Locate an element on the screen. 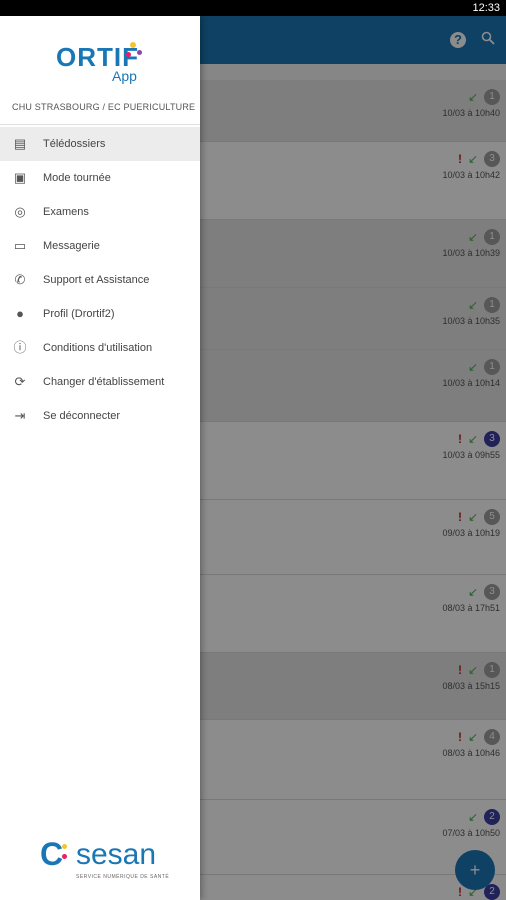  menu-item-changer-etablissement: ⟳ Changer d'établissement is located at coordinates (100, 382).